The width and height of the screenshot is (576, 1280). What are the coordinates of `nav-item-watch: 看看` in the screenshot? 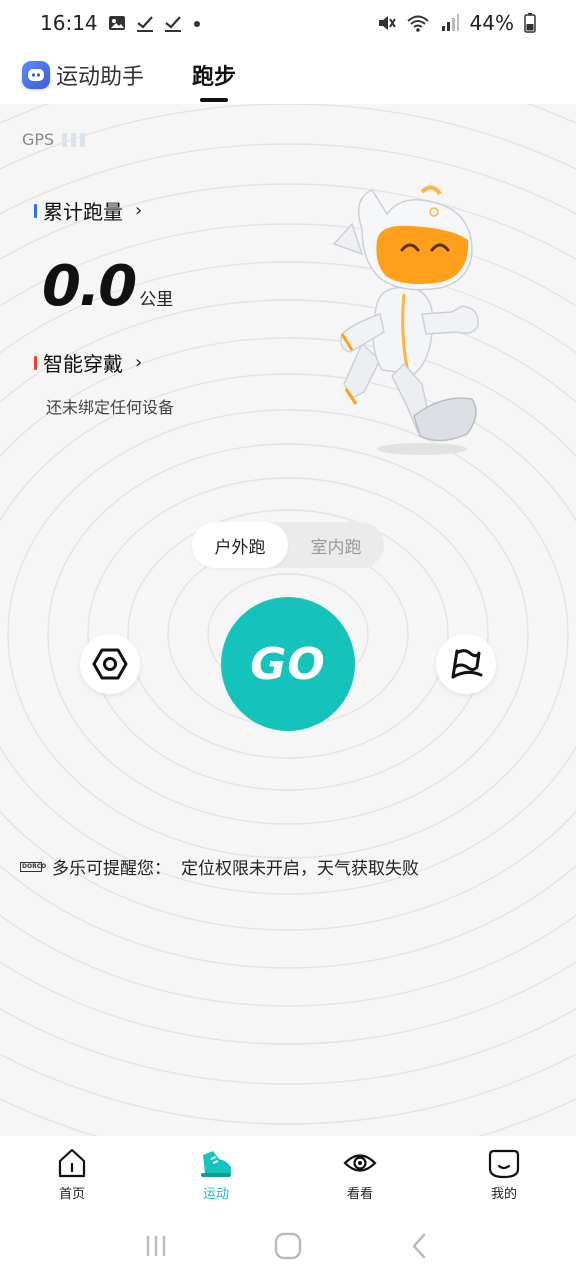 It's located at (360, 1174).